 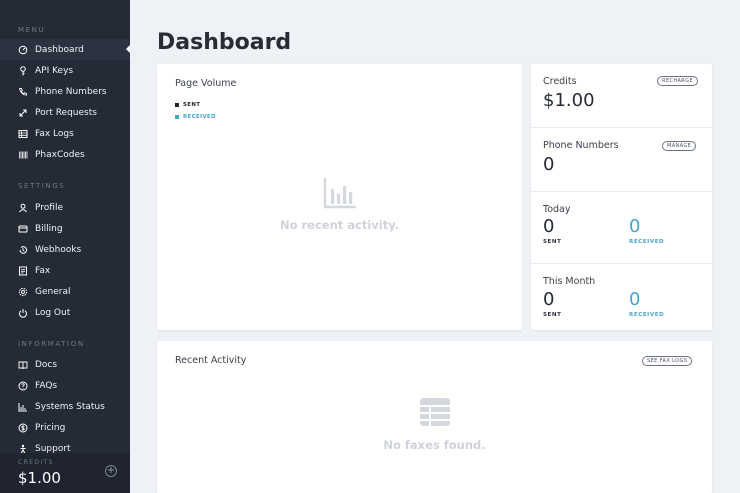 What do you see at coordinates (49, 228) in the screenshot?
I see `sidebar-item-label: Billing` at bounding box center [49, 228].